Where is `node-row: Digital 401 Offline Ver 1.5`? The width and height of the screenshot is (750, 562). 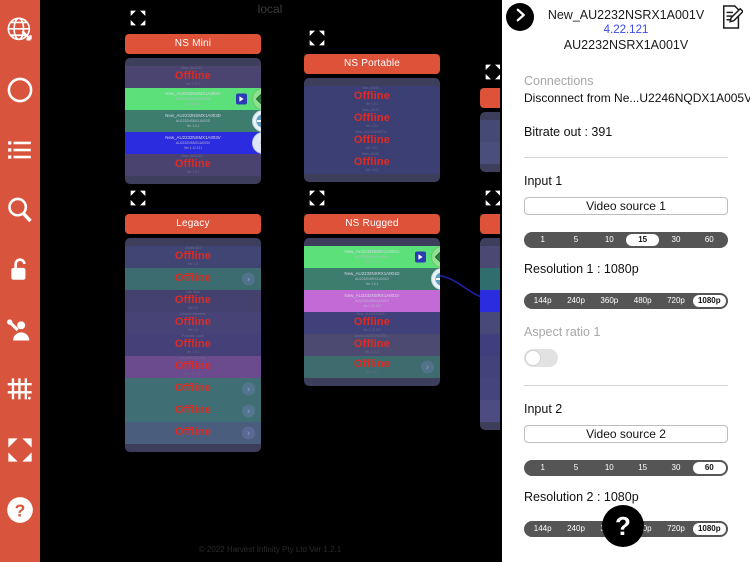 node-row: Digital 401 Offline Ver 1.5 is located at coordinates (193, 257).